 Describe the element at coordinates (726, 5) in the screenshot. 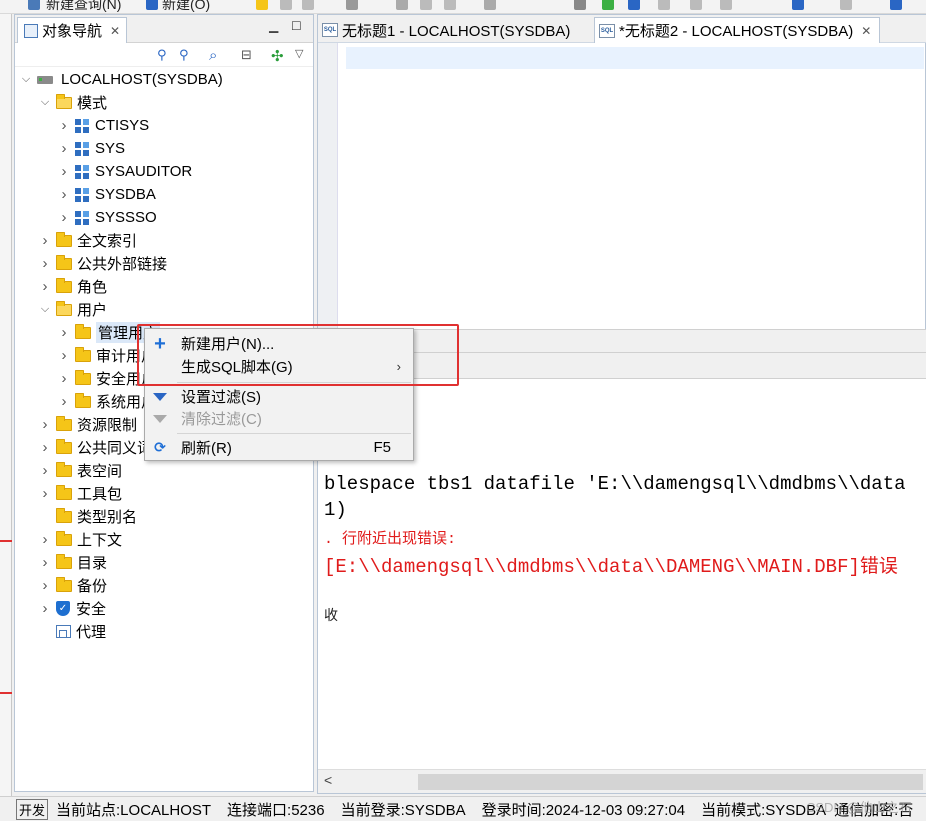

I see `explain-icon` at that location.